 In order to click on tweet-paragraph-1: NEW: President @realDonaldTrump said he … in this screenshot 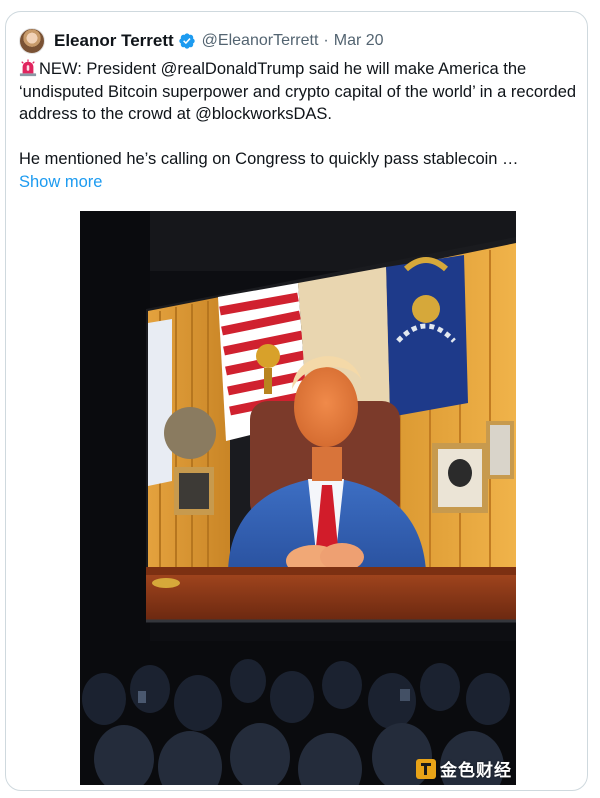, I will do `click(299, 92)`.